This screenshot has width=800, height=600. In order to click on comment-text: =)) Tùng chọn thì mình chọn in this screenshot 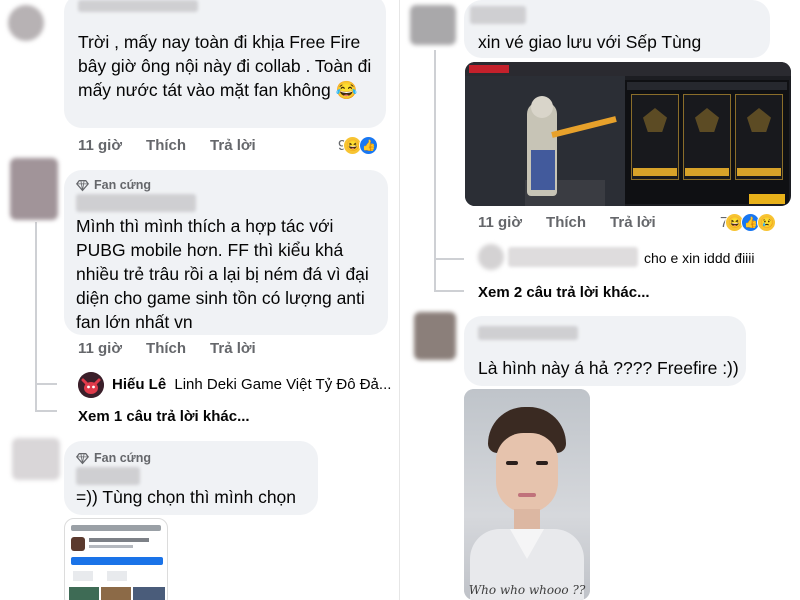, I will do `click(186, 497)`.